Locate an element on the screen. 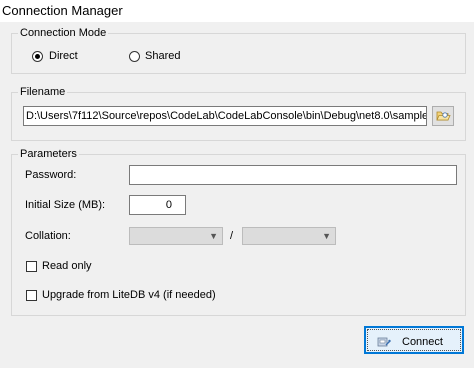  window-title: Connection Manager is located at coordinates (62, 10).